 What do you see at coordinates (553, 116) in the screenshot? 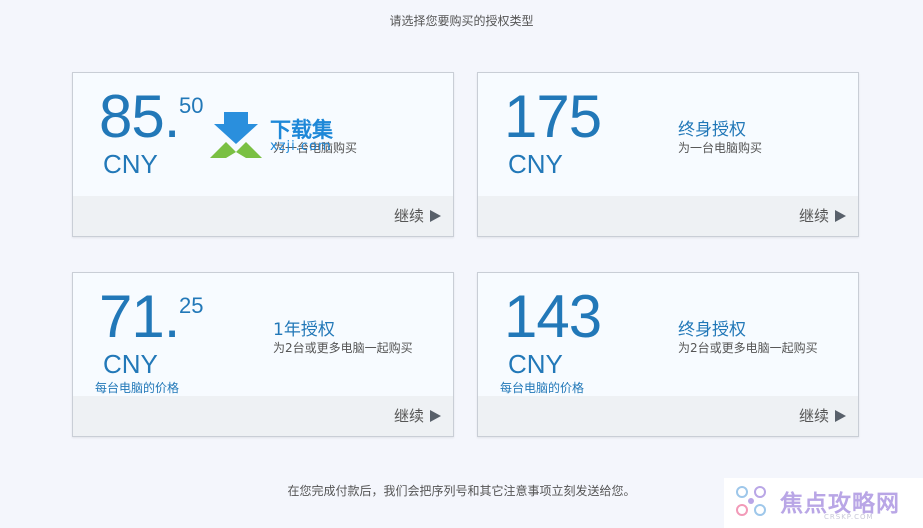
I see `price-integer: 175` at bounding box center [553, 116].